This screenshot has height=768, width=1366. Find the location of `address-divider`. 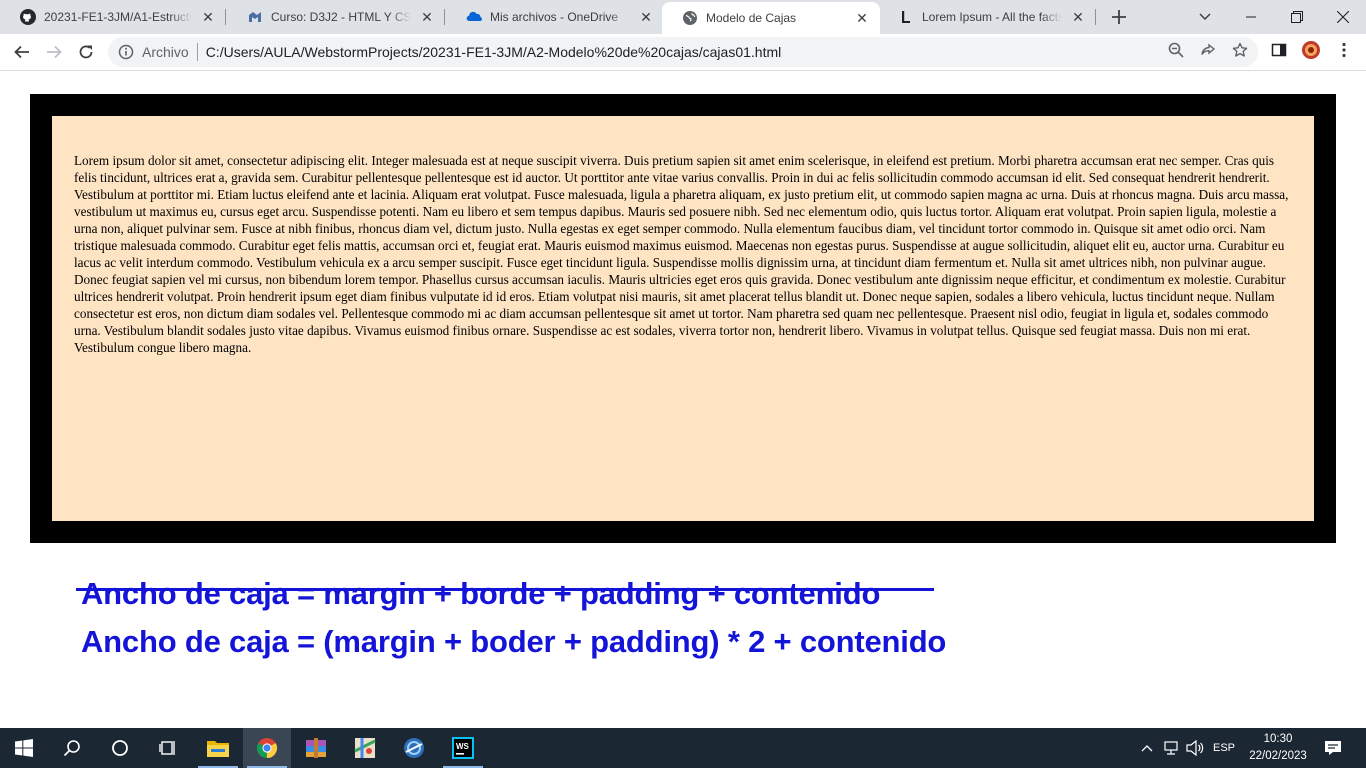

address-divider is located at coordinates (197, 52).